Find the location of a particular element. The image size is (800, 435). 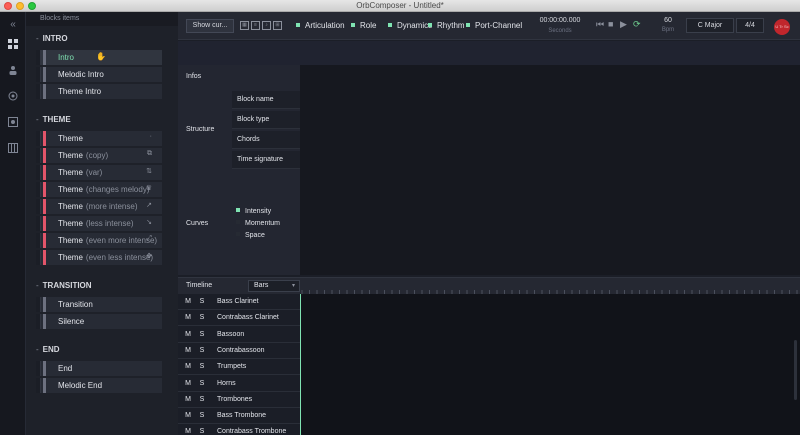

block-item: Theme Intro is located at coordinates (99, 91).